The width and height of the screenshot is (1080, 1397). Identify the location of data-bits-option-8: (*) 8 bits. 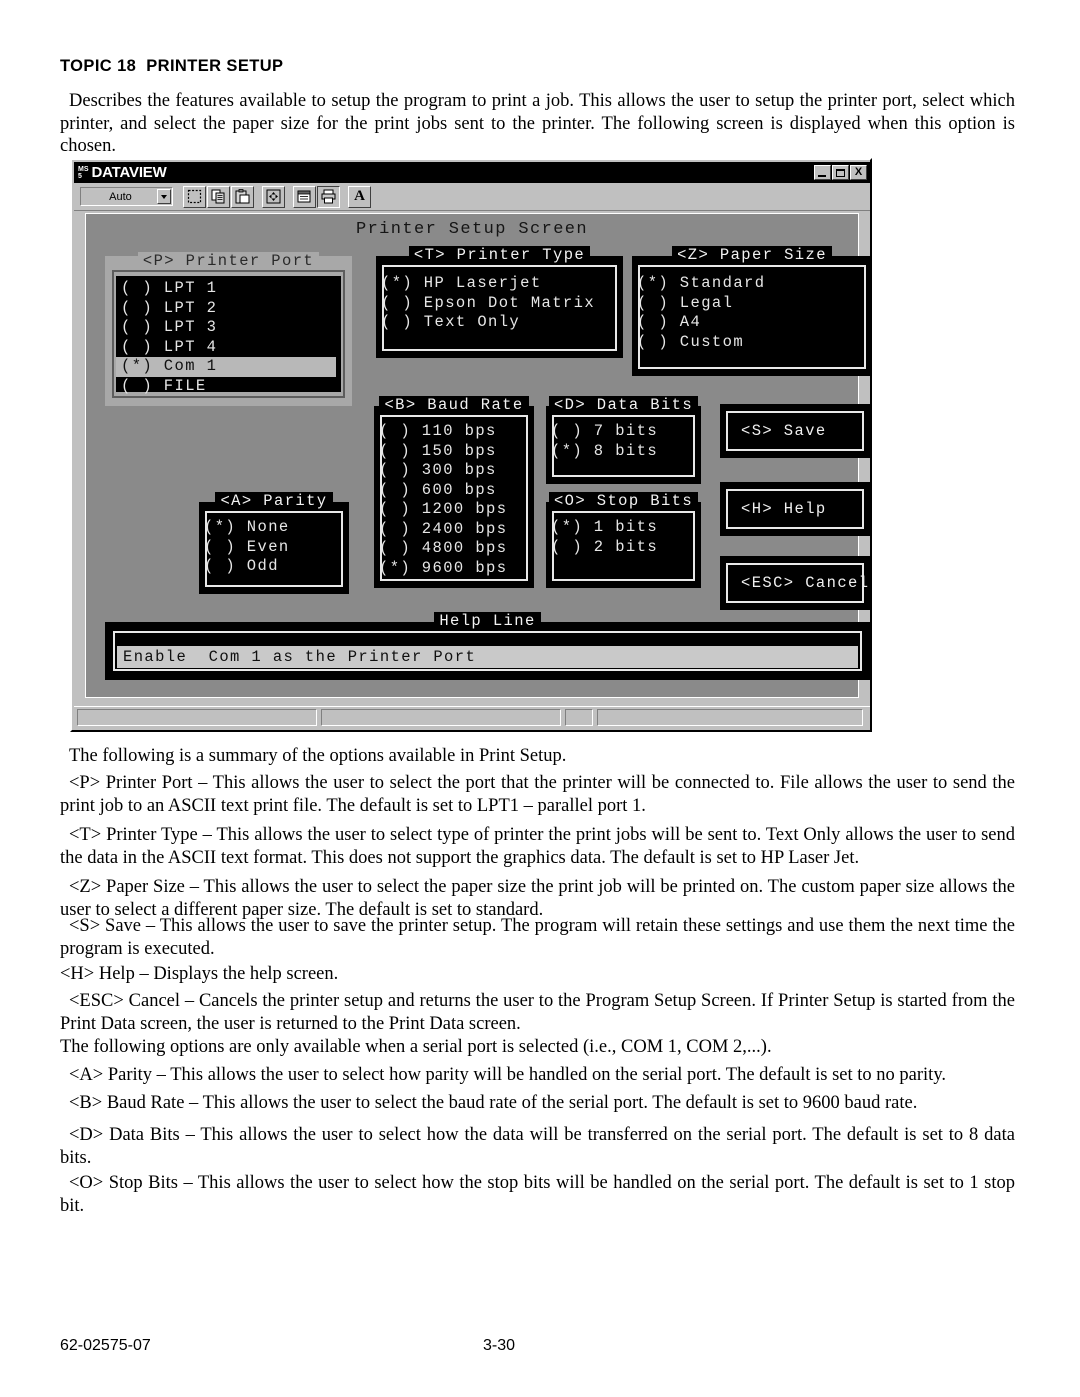
(624, 452).